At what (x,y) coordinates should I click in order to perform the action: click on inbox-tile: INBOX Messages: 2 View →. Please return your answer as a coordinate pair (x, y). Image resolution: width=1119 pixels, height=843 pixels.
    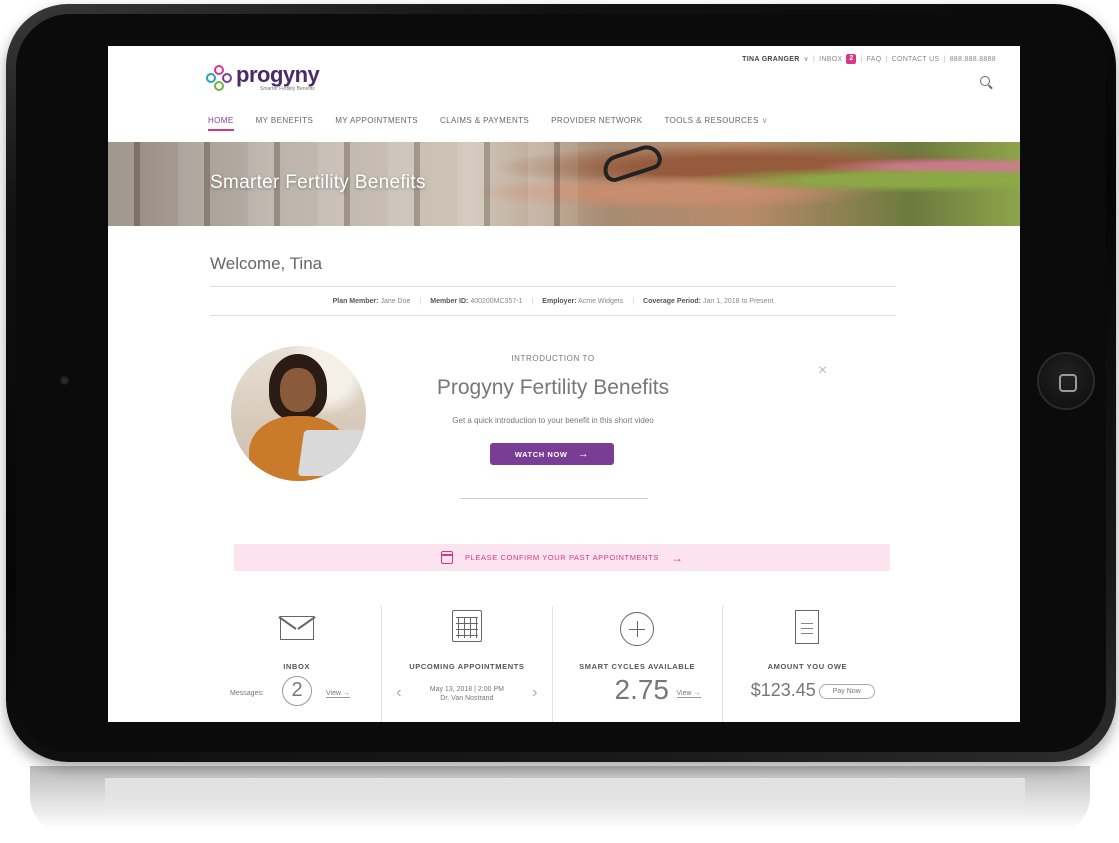
    Looking at the image, I should click on (297, 664).